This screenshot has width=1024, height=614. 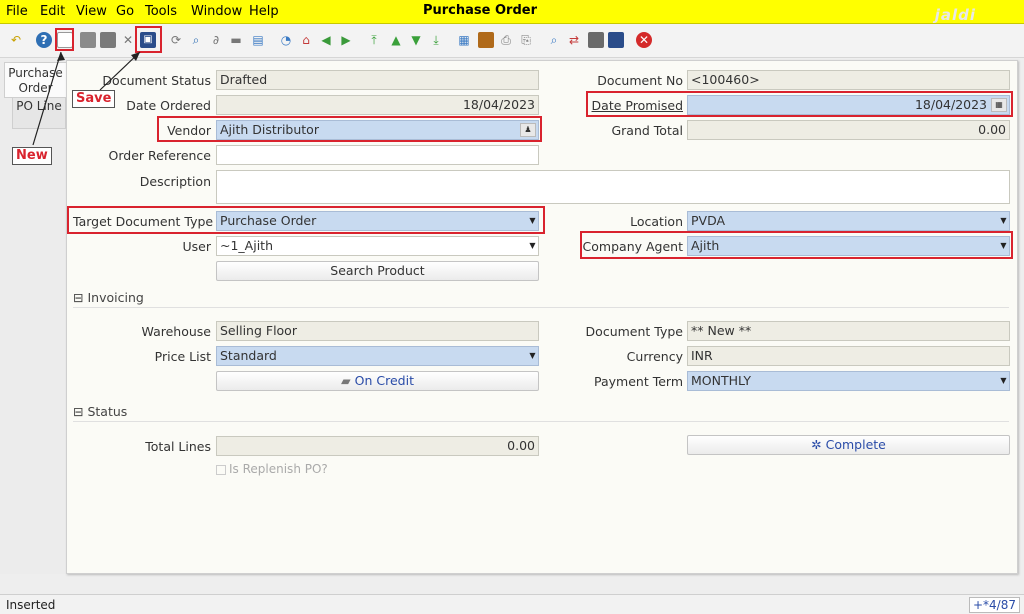 What do you see at coordinates (88, 40) in the screenshot?
I see `copy-icon` at bounding box center [88, 40].